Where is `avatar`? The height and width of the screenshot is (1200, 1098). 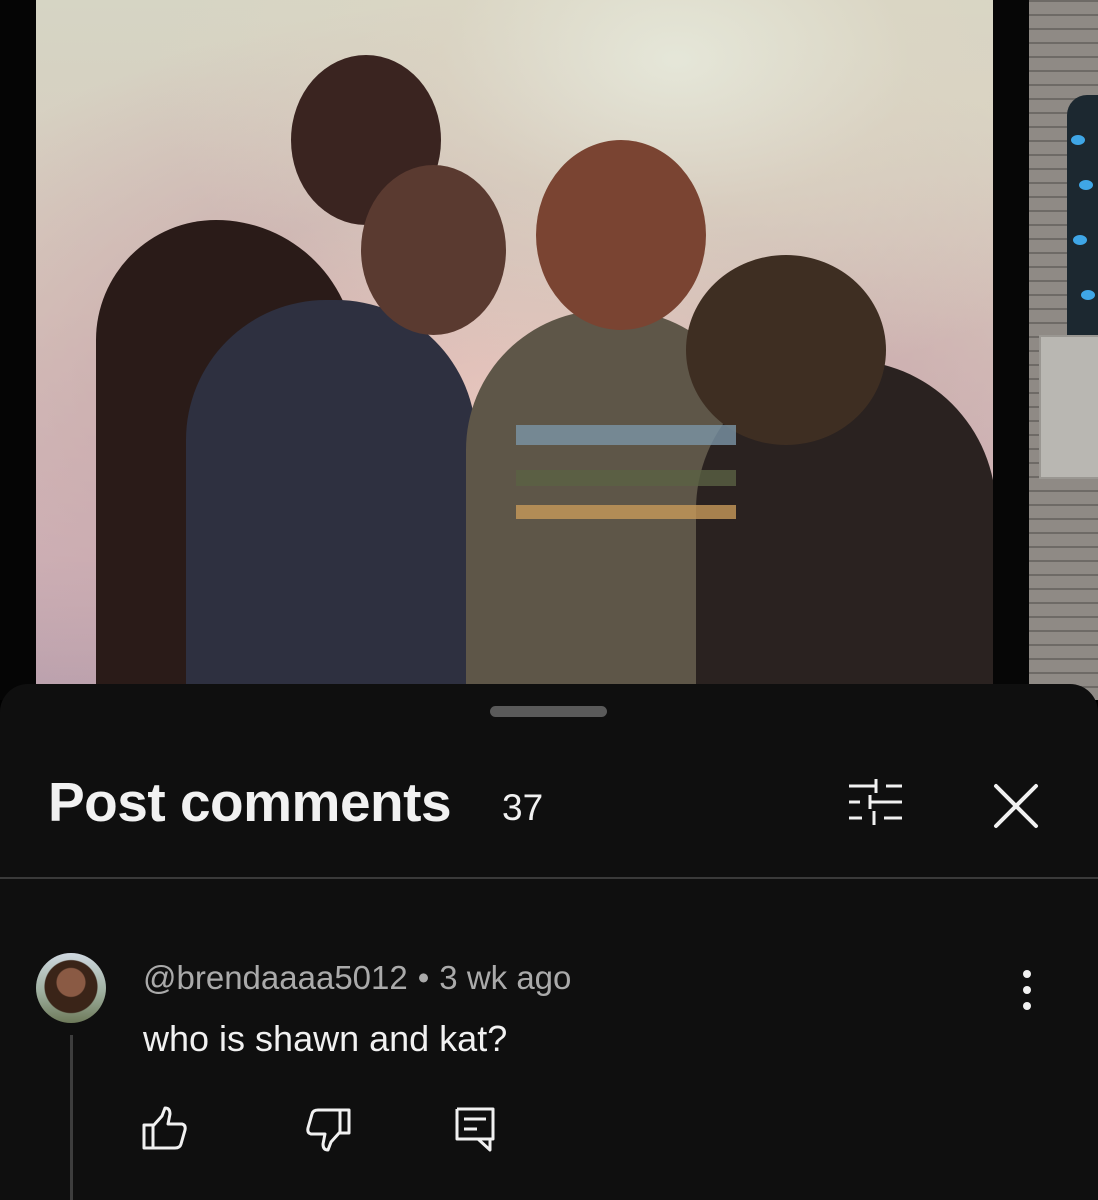 avatar is located at coordinates (71, 988).